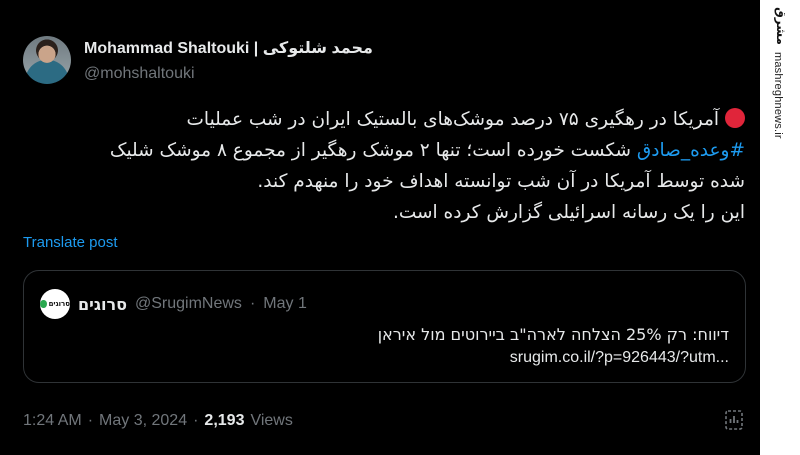 Image resolution: width=800 pixels, height=455 pixels. I want to click on author-row: Mohammad Shaltouki | محمد شلتوکی, so click(228, 48).